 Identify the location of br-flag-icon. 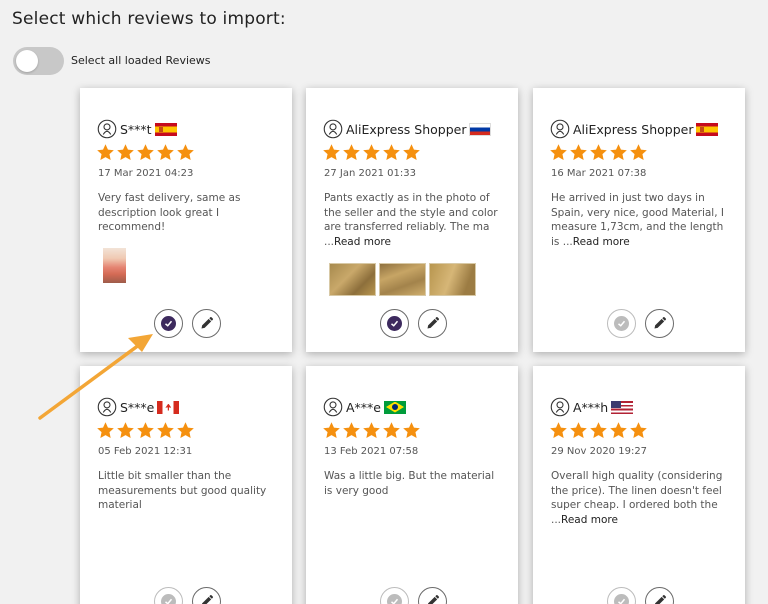
(395, 407).